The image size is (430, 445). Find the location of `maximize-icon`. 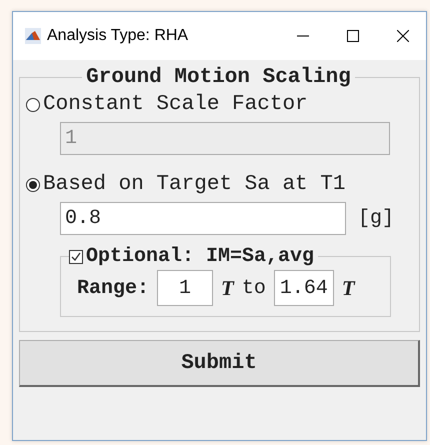

maximize-icon is located at coordinates (353, 36).